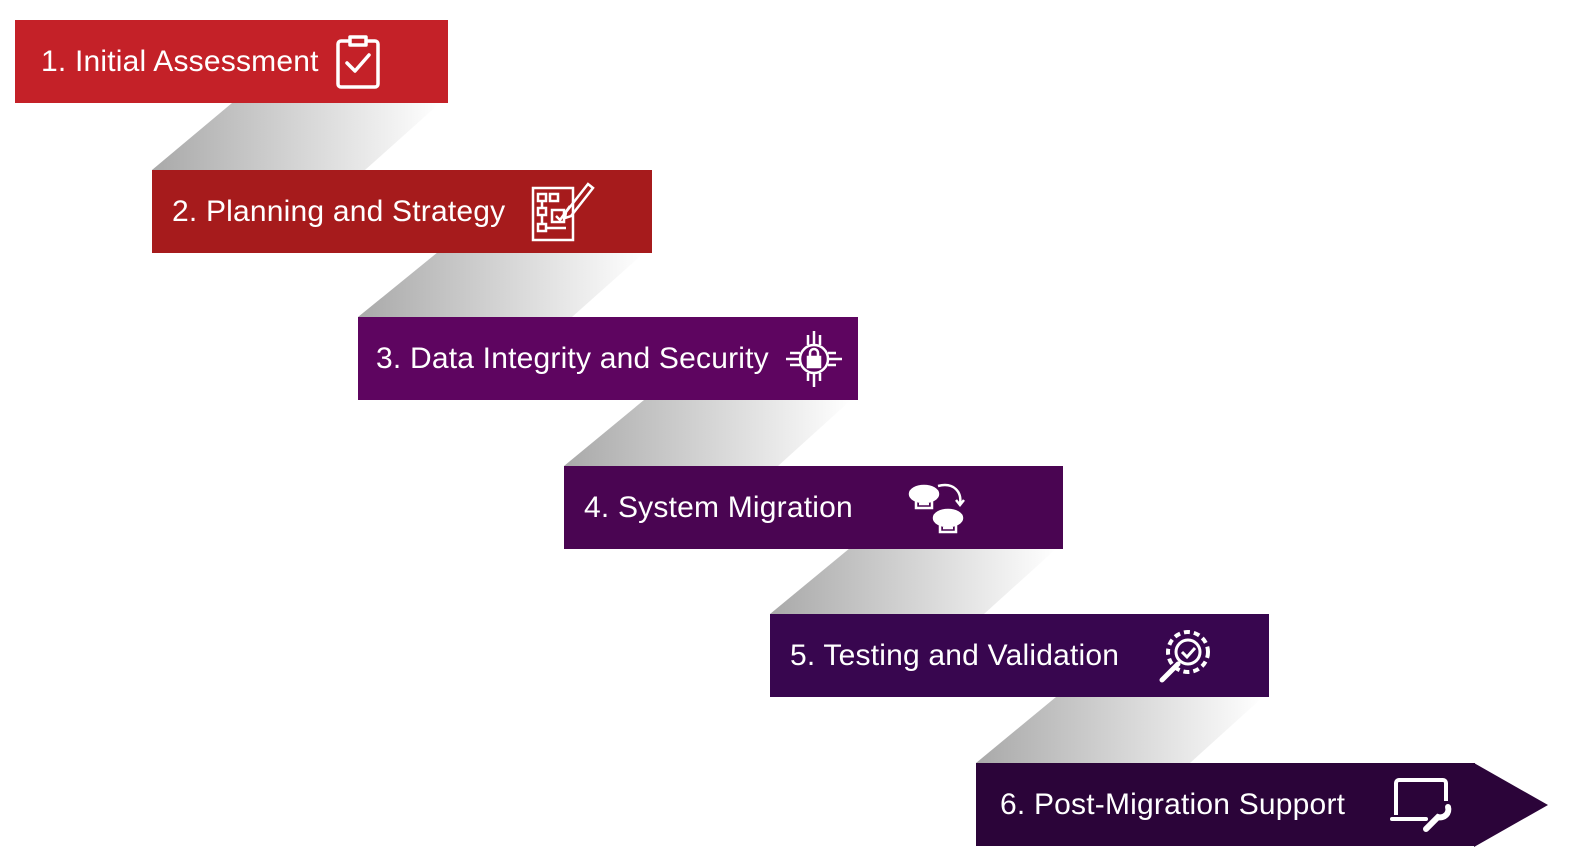 The width and height of the screenshot is (1569, 856). What do you see at coordinates (339, 211) in the screenshot?
I see `step-label: 2. Planning and Strategy` at bounding box center [339, 211].